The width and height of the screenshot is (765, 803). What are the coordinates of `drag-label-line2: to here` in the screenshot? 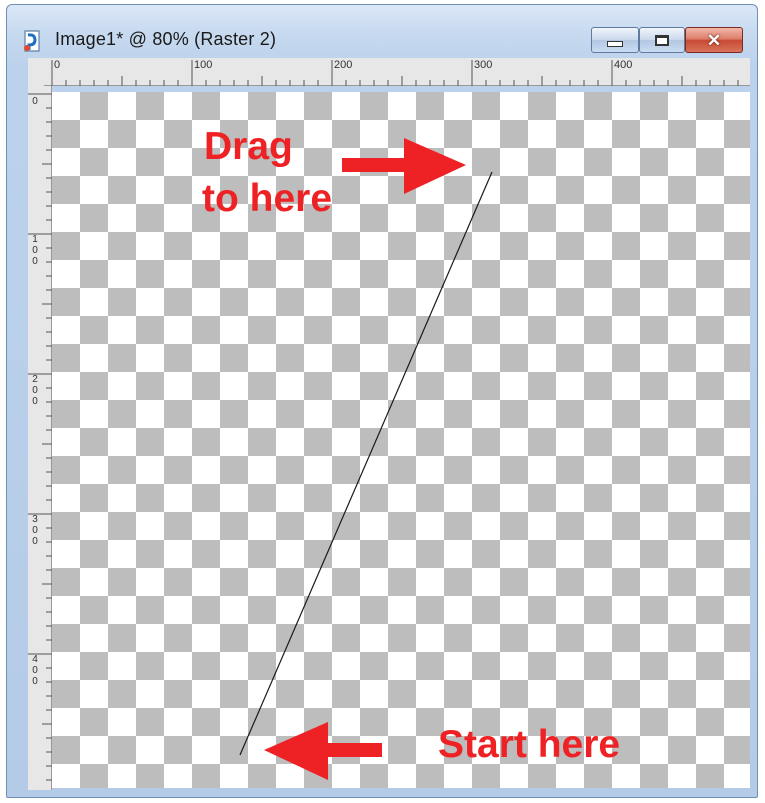 It's located at (267, 198).